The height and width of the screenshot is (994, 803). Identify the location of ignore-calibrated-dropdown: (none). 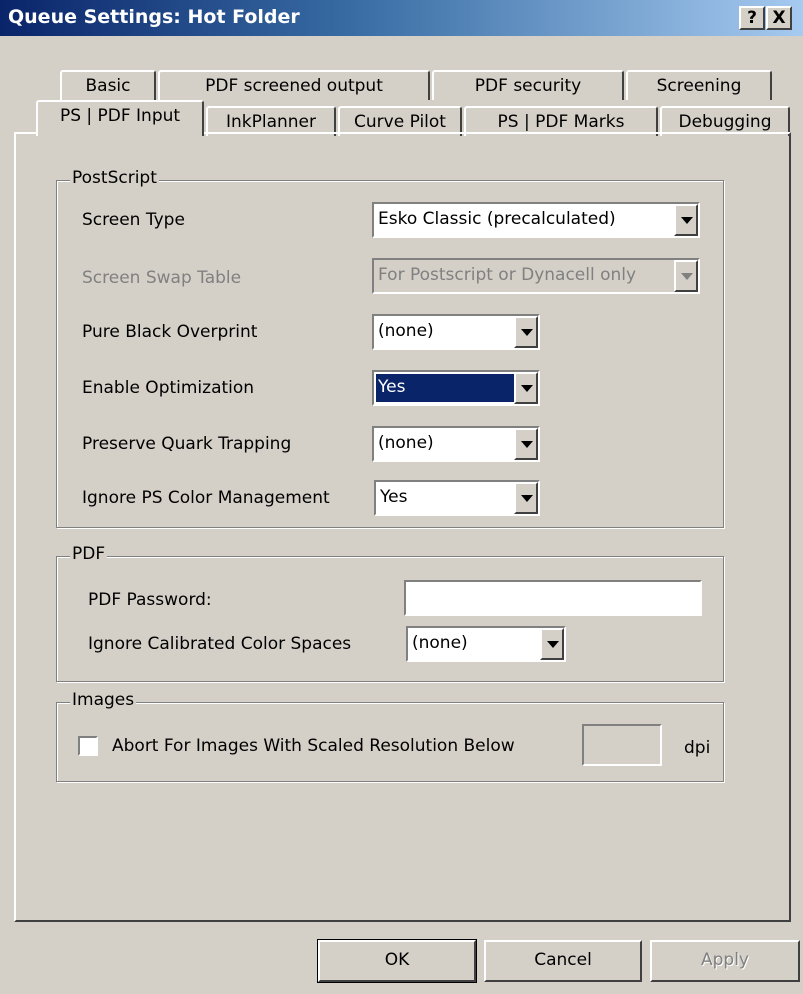
(486, 644).